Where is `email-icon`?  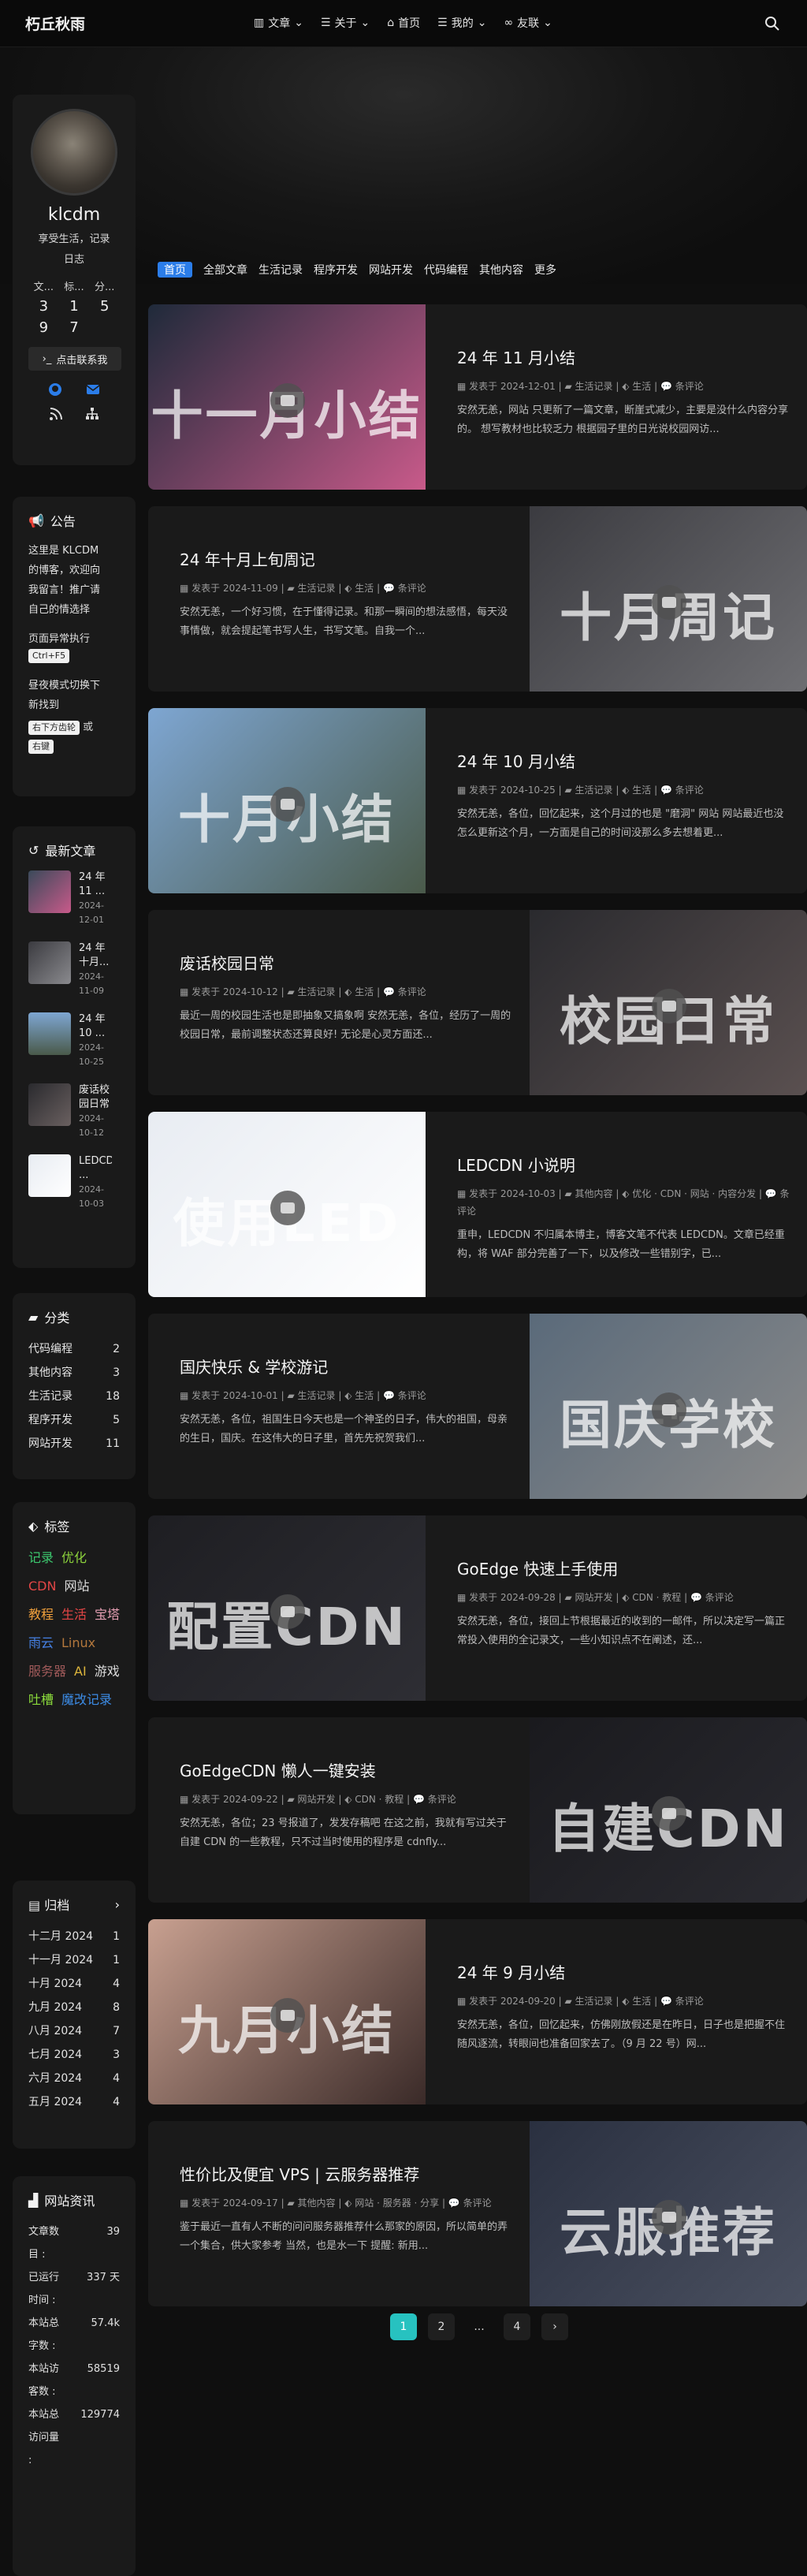 email-icon is located at coordinates (93, 390).